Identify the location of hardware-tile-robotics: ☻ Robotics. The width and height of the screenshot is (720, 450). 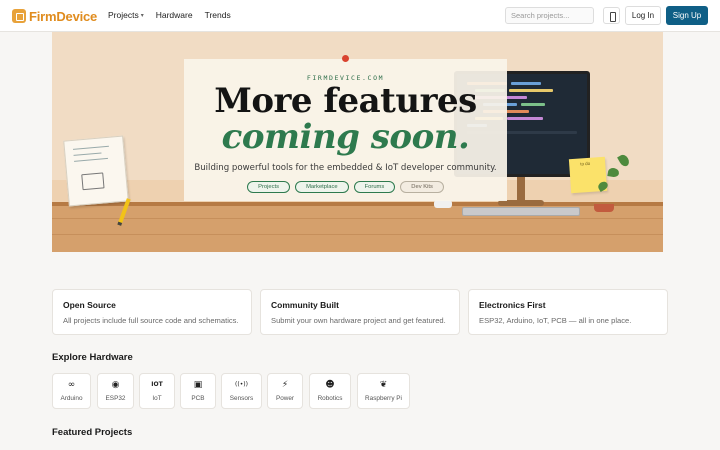
(330, 391).